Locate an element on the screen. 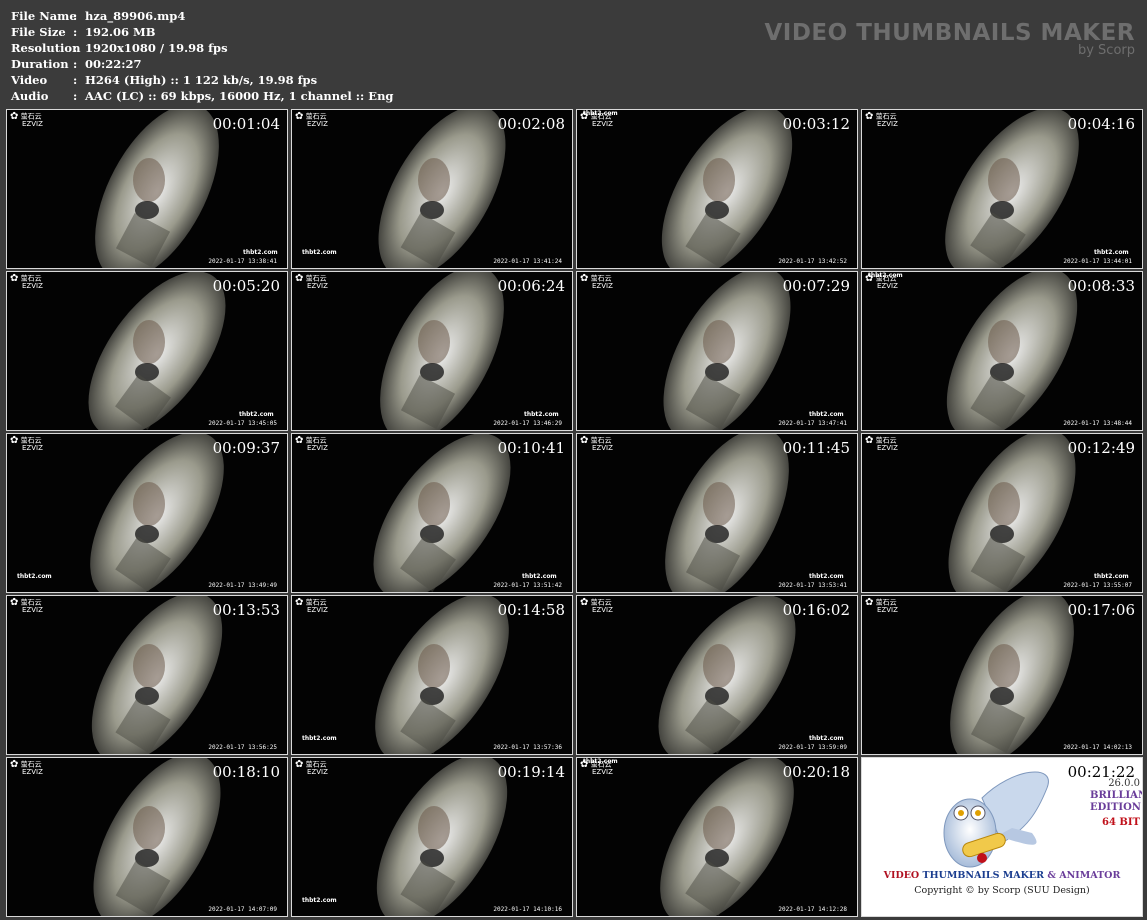 The height and width of the screenshot is (920, 1147). info-value: 1920x1080 / 19.98 fps is located at coordinates (156, 48).